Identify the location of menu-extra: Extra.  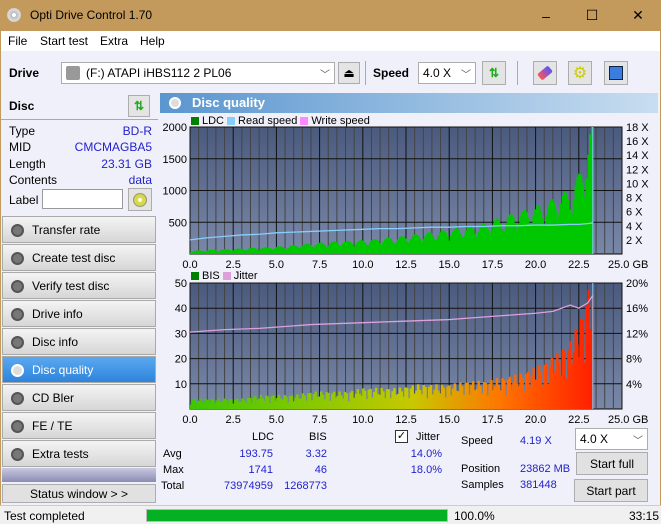
(114, 41).